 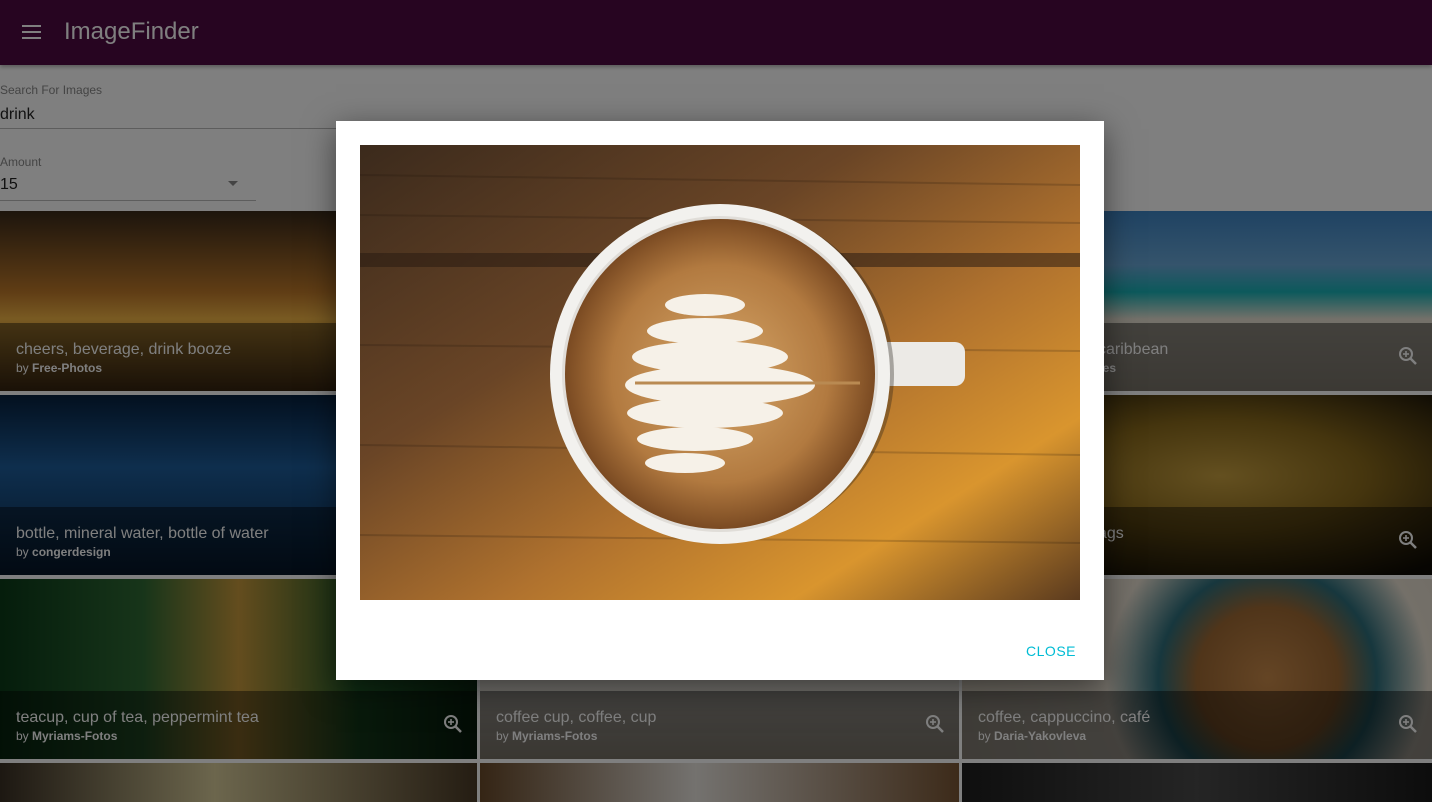 What do you see at coordinates (1051, 651) in the screenshot?
I see `close-button: CLOSE` at bounding box center [1051, 651].